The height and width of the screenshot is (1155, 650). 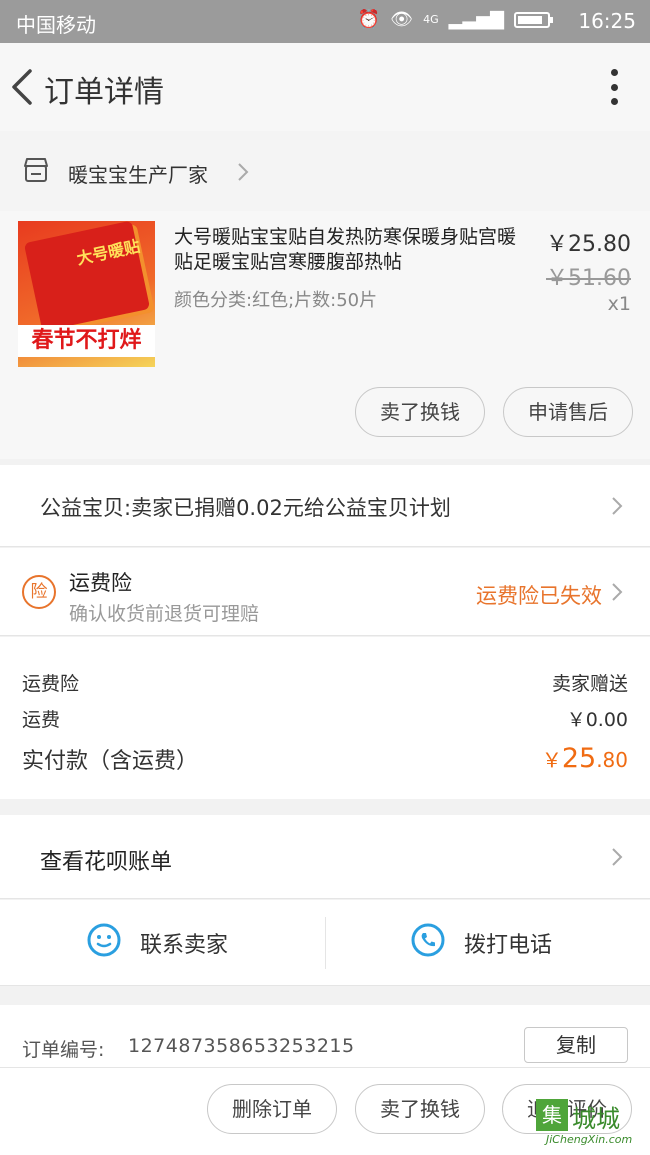 I want to click on total-value: ￥25.80, so click(x=585, y=758).